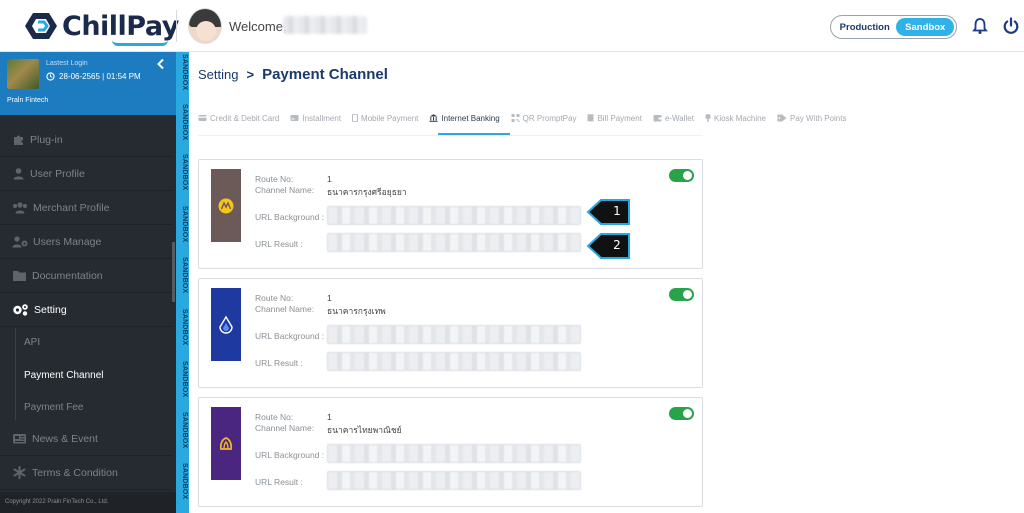 This screenshot has width=1024, height=513. I want to click on sidebar-item-label: User Profile, so click(57, 173).